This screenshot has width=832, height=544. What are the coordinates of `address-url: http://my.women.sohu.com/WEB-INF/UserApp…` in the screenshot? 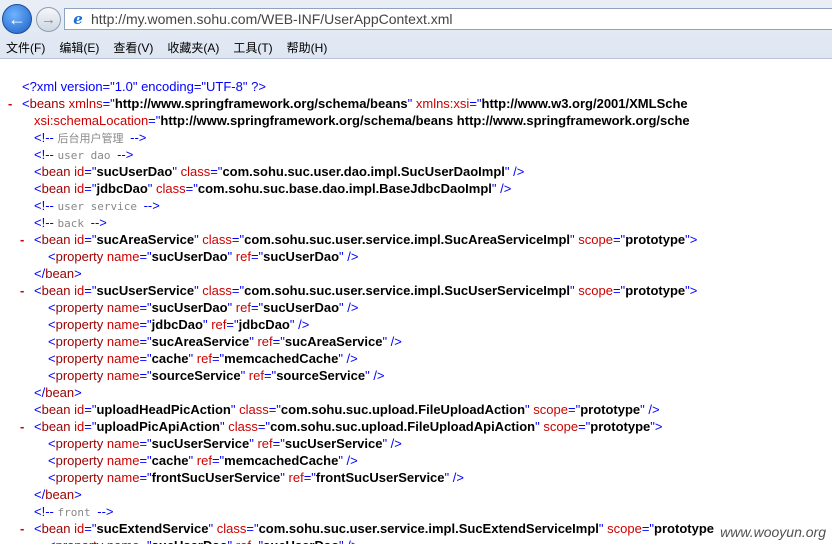 It's located at (272, 19).